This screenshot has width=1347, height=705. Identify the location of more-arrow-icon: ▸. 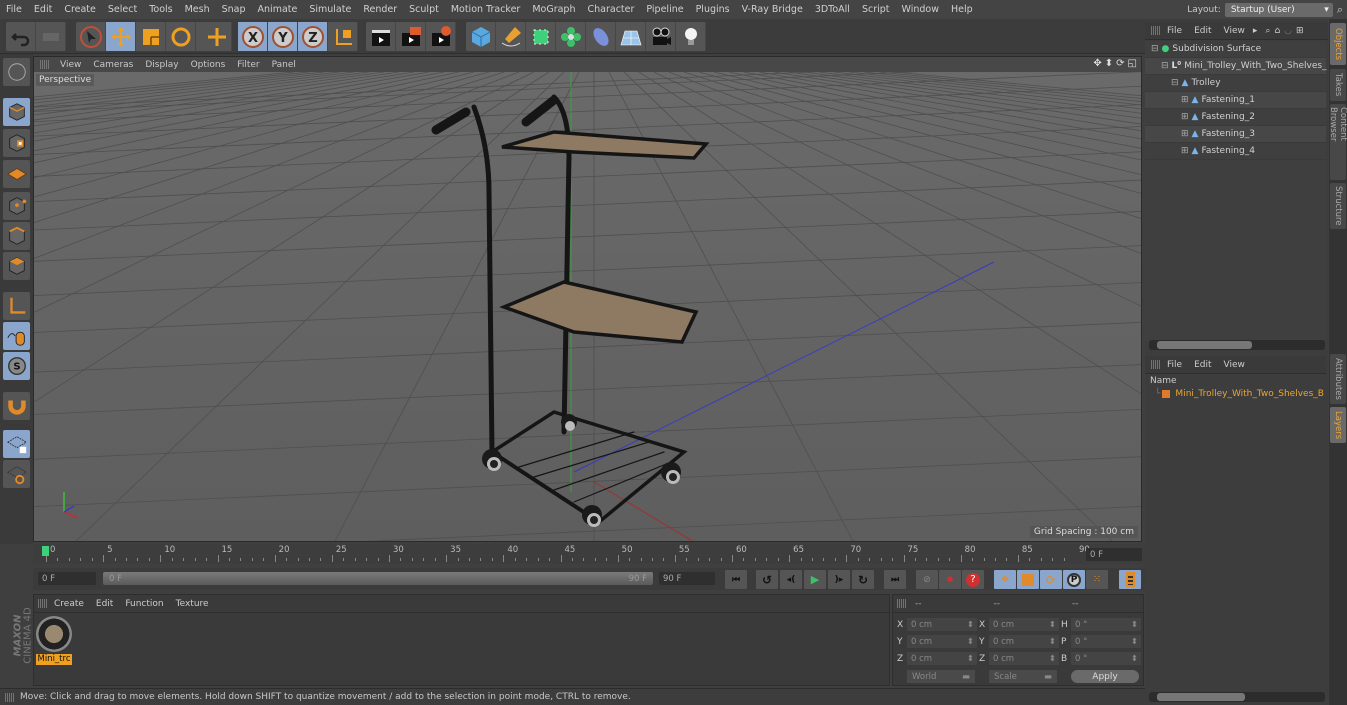
(1255, 31).